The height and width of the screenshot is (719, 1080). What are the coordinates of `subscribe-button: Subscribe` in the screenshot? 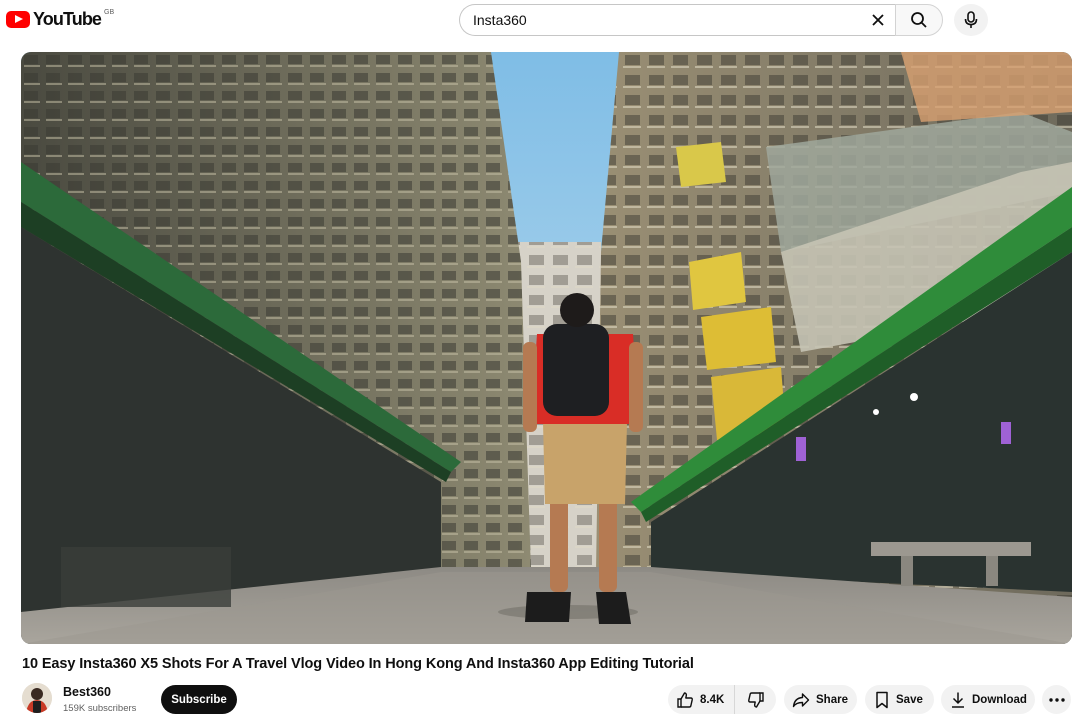 It's located at (199, 699).